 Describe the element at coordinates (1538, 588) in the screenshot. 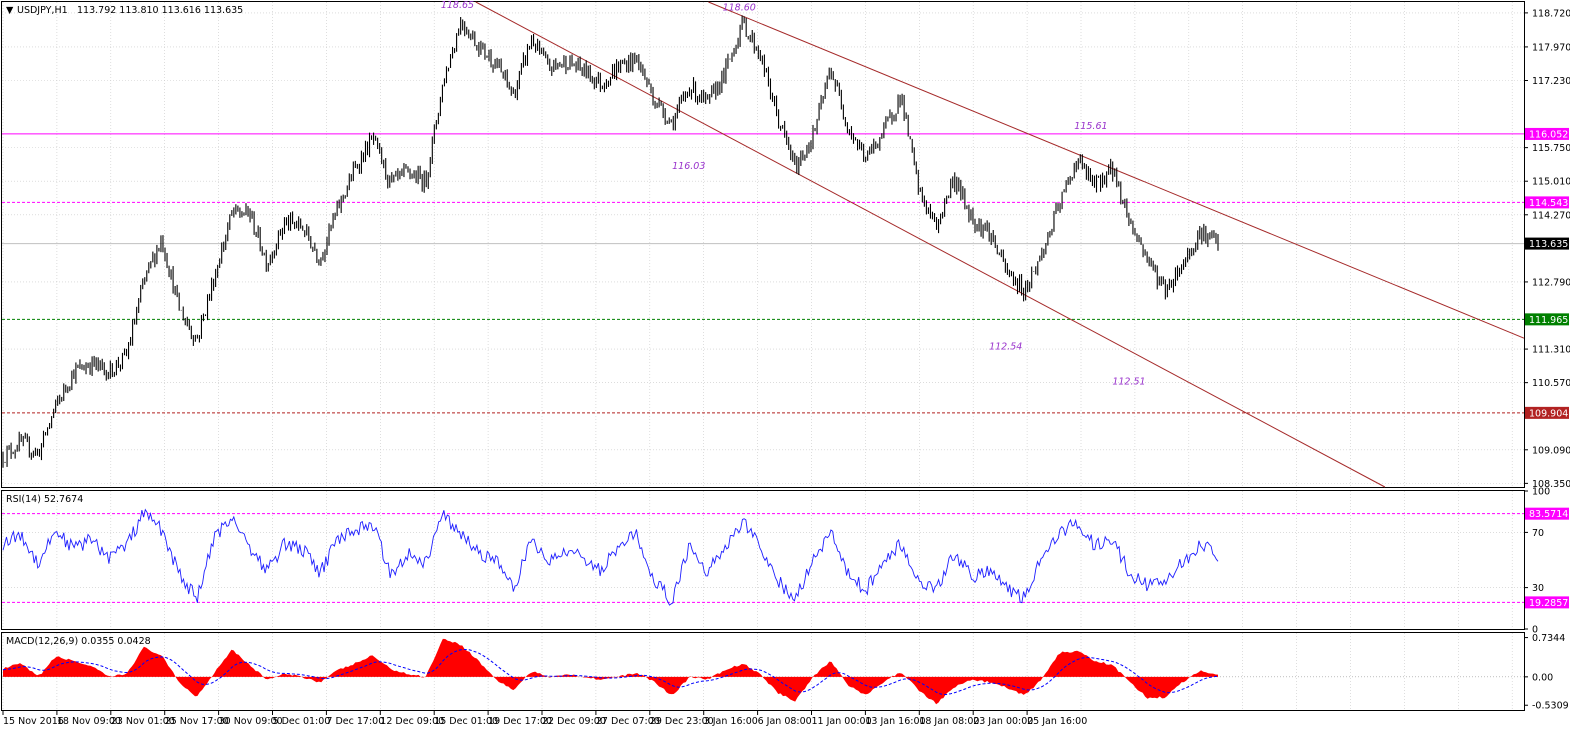

I see `rsi-tick-label: 30` at that location.